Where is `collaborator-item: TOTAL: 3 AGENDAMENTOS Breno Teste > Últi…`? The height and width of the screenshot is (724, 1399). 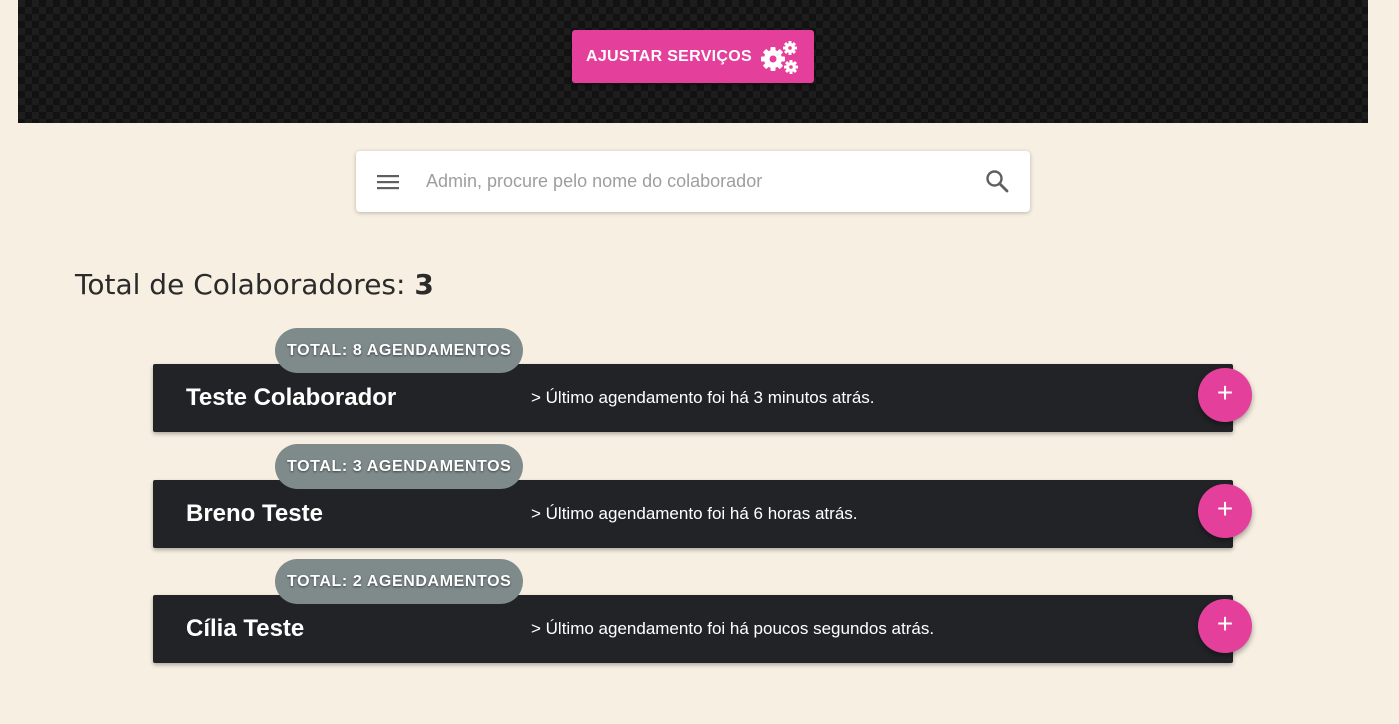
collaborator-item: TOTAL: 3 AGENDAMENTOS Breno Teste > Últi… is located at coordinates (703, 499).